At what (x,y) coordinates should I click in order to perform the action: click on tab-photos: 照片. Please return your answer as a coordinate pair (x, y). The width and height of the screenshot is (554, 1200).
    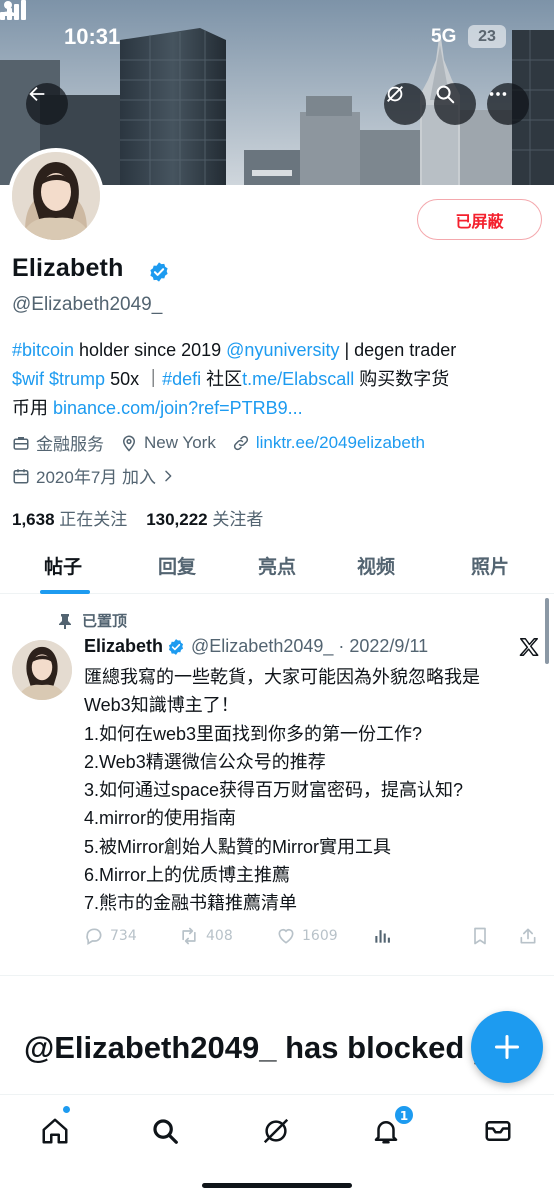
    Looking at the image, I should click on (490, 565).